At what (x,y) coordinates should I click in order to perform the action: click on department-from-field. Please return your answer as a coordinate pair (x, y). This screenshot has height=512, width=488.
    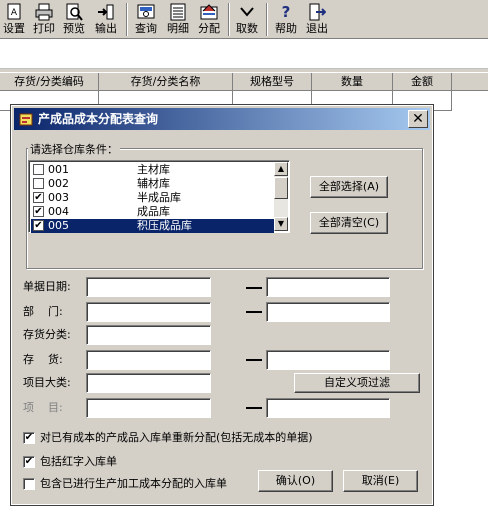
    Looking at the image, I should click on (148, 312).